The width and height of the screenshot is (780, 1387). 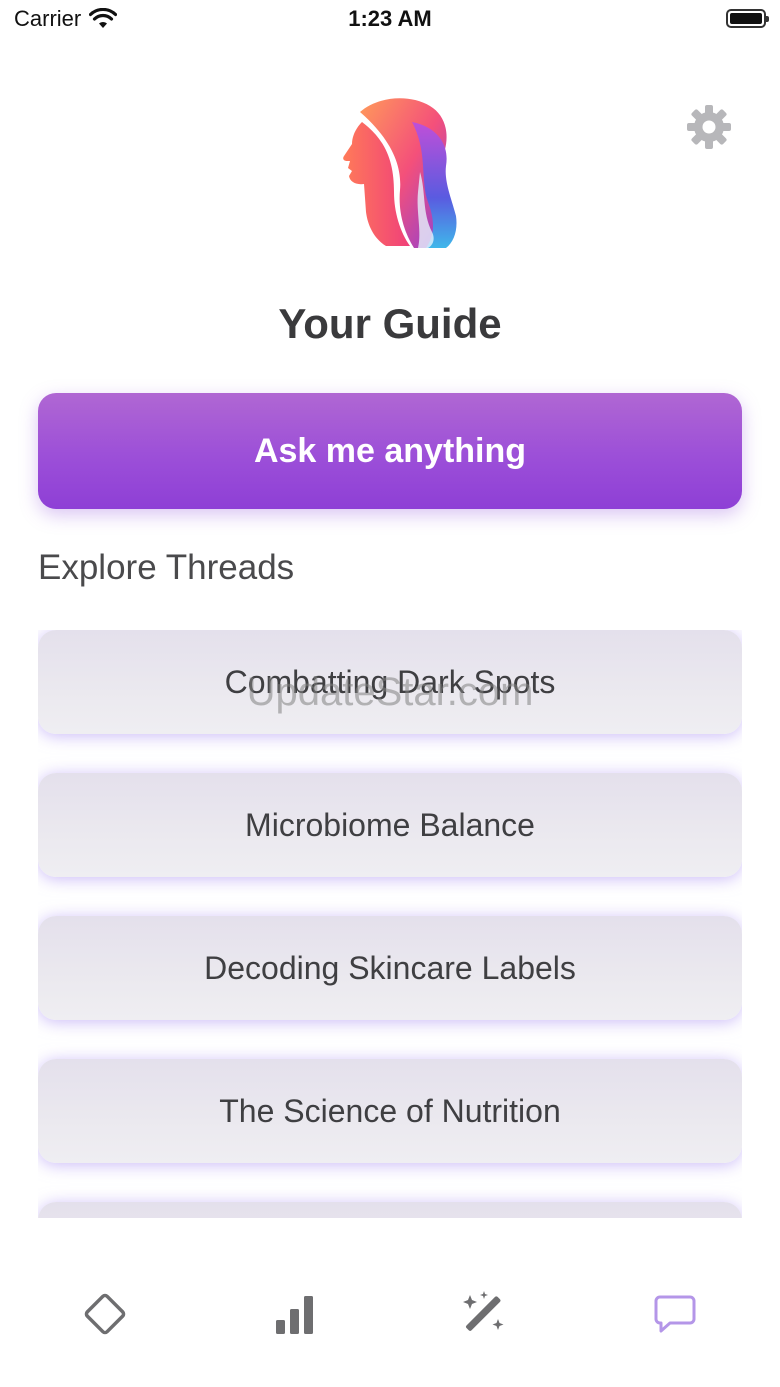 I want to click on chat-bubble-icon, so click(x=675, y=1314).